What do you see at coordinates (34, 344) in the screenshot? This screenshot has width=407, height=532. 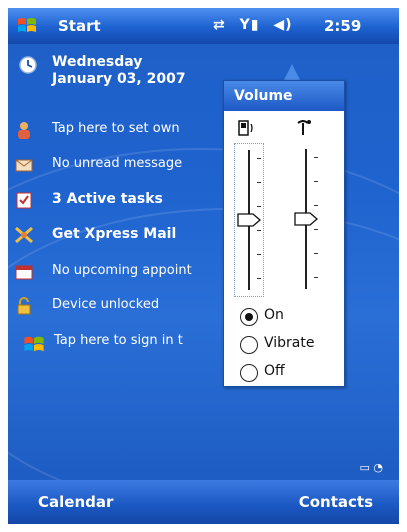 I see `messenger-icon` at bounding box center [34, 344].